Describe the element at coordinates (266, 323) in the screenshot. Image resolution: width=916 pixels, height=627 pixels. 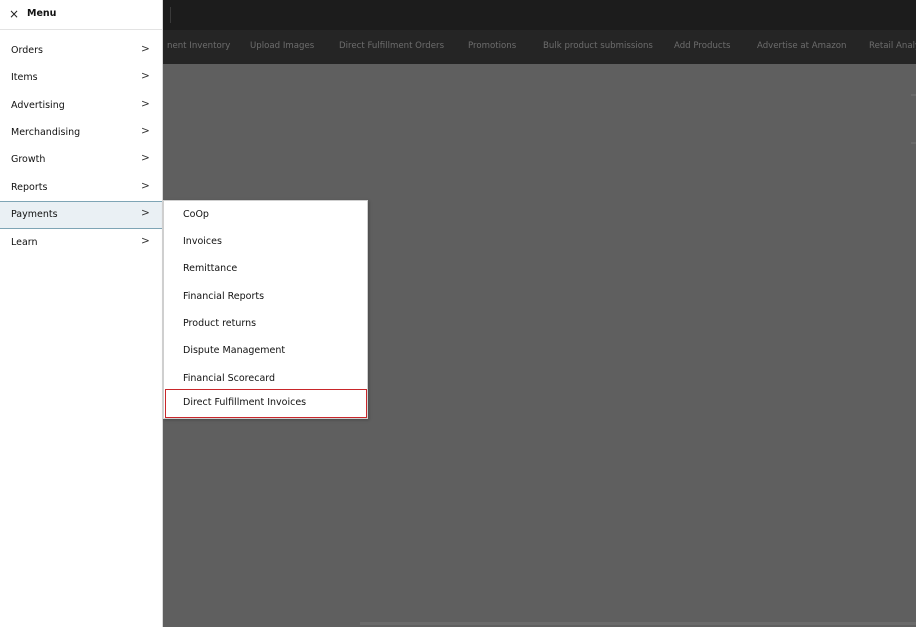
I see `submenu-item-product-returns: Product returns` at that location.